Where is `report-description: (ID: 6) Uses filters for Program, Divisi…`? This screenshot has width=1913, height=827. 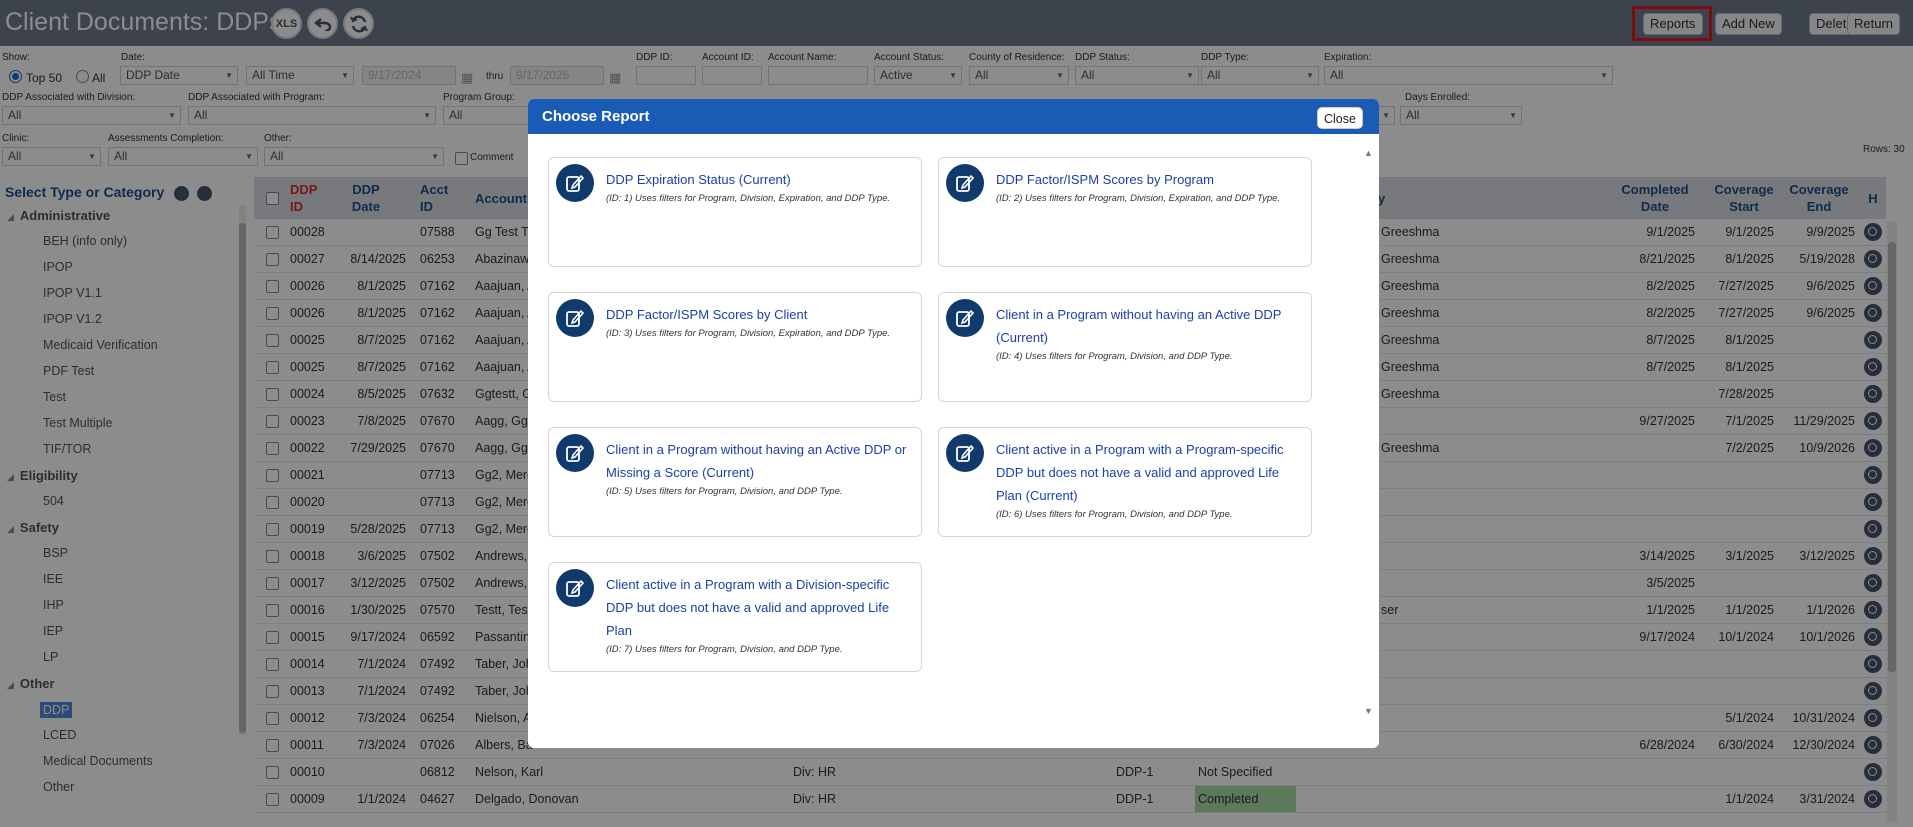 report-description: (ID: 6) Uses filters for Program, Divisi… is located at coordinates (1114, 514).